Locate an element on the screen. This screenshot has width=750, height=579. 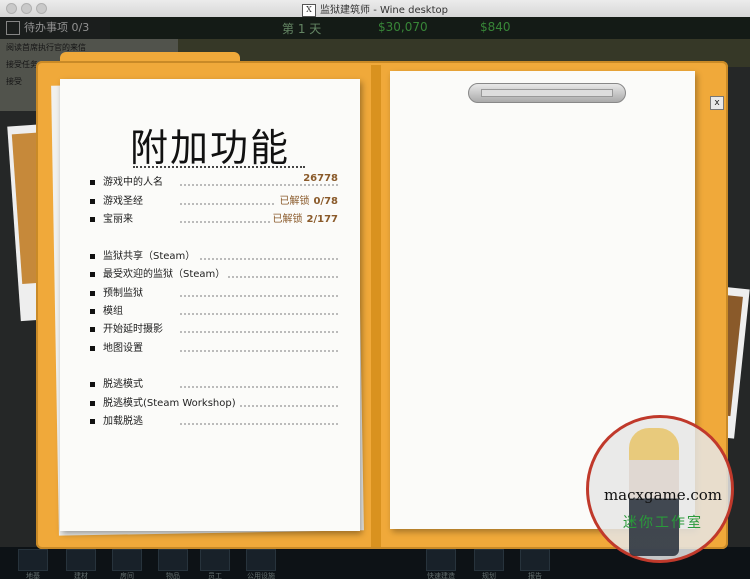
menu-map-settings: 地图设置 is located at coordinates (214, 346).